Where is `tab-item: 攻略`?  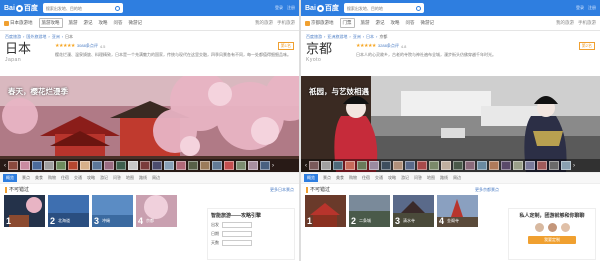 tab-item: 攻略 is located at coordinates (91, 178).